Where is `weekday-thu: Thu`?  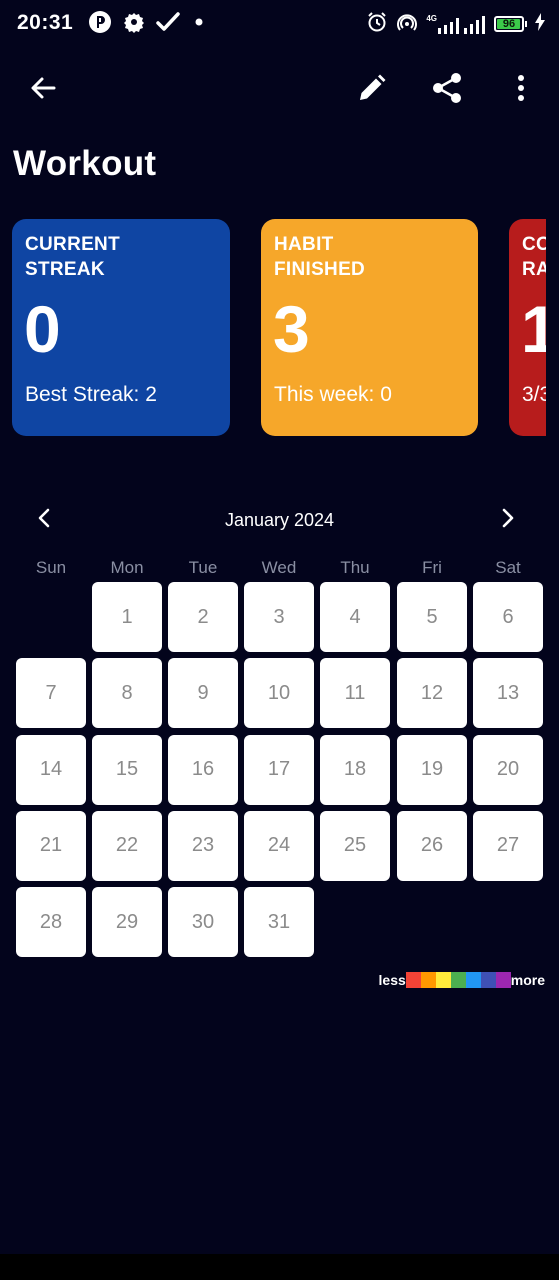
weekday-thu: Thu is located at coordinates (355, 567).